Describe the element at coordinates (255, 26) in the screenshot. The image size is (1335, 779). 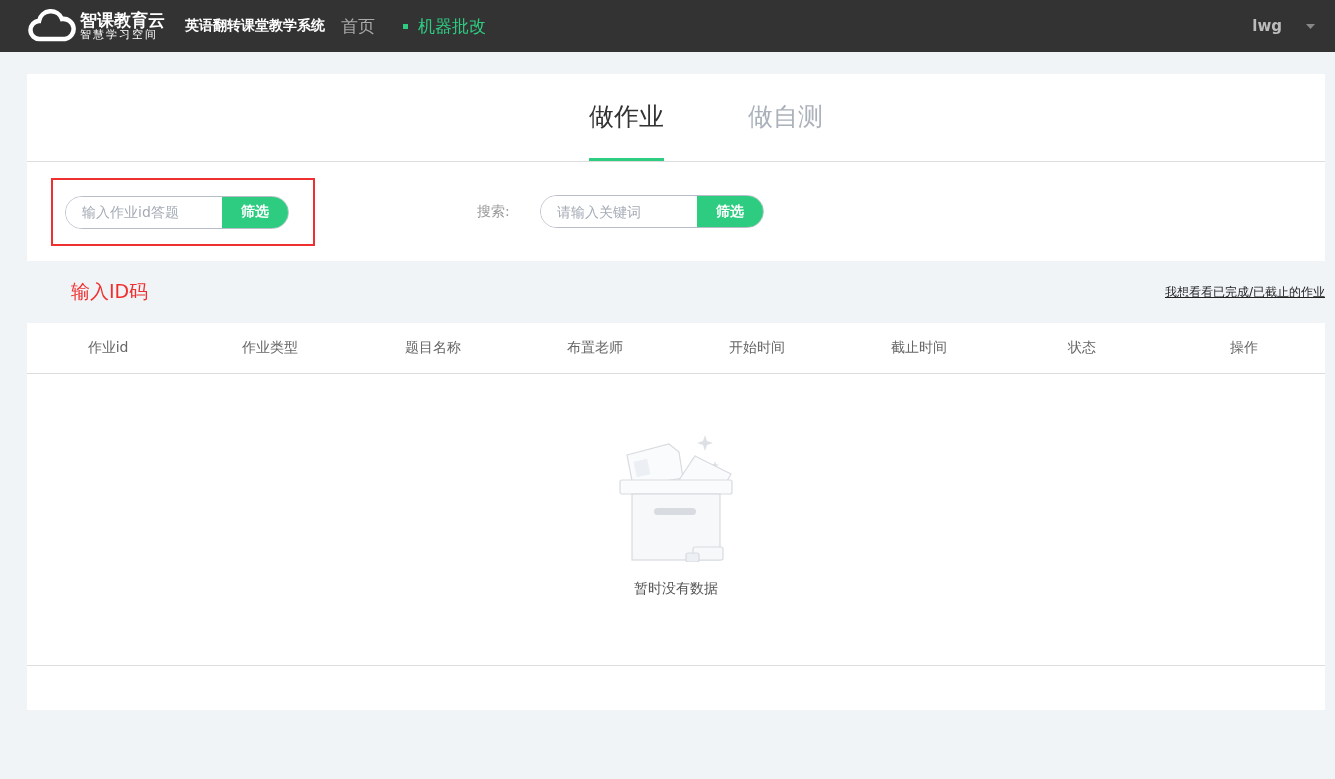
I see `system-name: 英语翻转课堂教学系统` at that location.